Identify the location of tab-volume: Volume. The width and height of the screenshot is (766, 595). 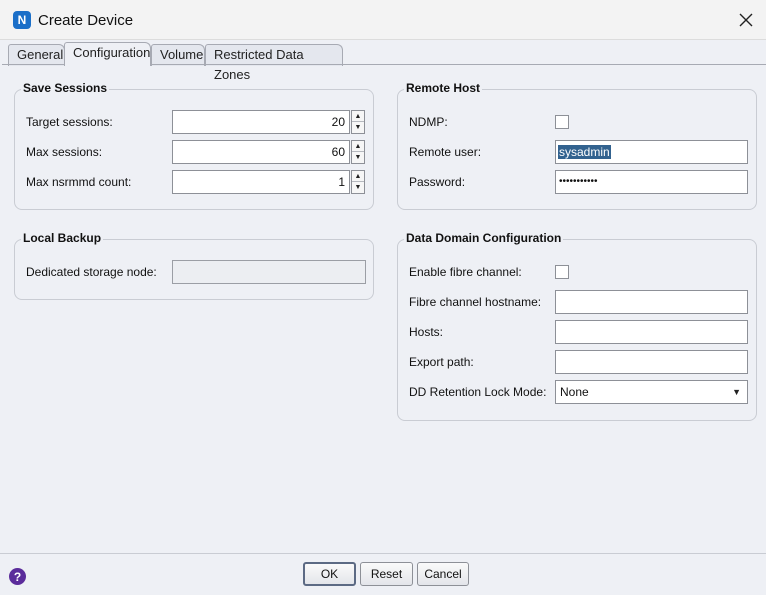
(178, 55).